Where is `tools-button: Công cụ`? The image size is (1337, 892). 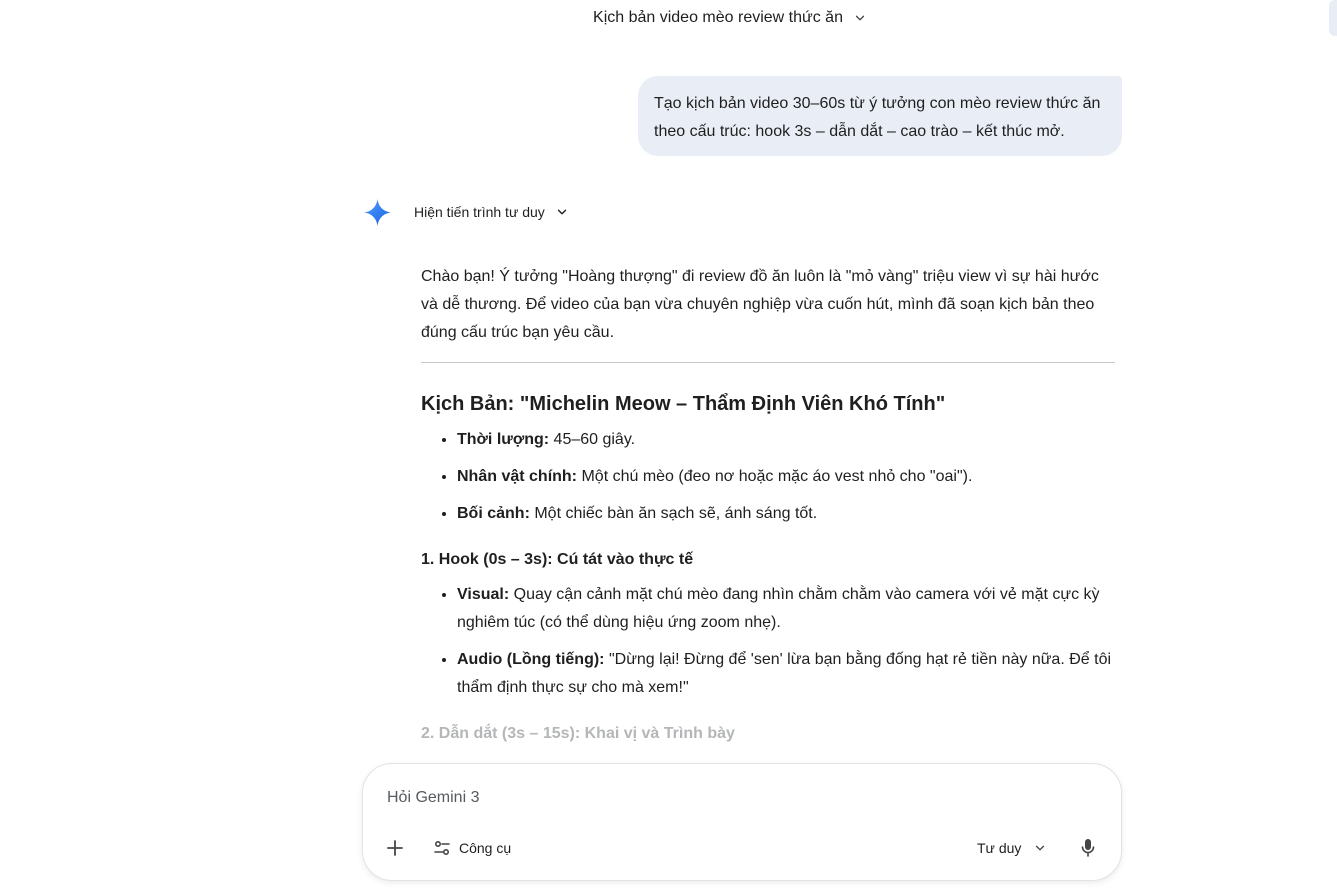 tools-button: Công cụ is located at coordinates (472, 848).